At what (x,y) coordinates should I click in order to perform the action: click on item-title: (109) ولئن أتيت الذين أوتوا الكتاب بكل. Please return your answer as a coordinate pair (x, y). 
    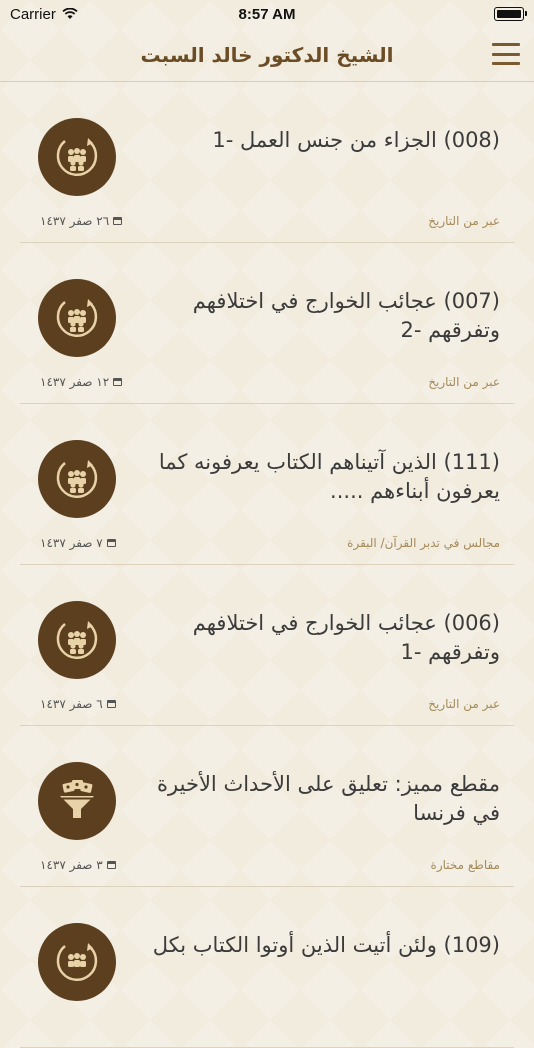
    Looking at the image, I should click on (326, 945).